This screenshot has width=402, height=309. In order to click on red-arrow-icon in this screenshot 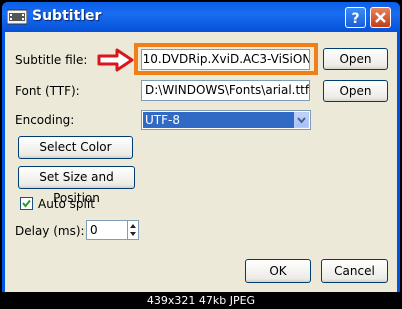, I will do `click(115, 60)`.